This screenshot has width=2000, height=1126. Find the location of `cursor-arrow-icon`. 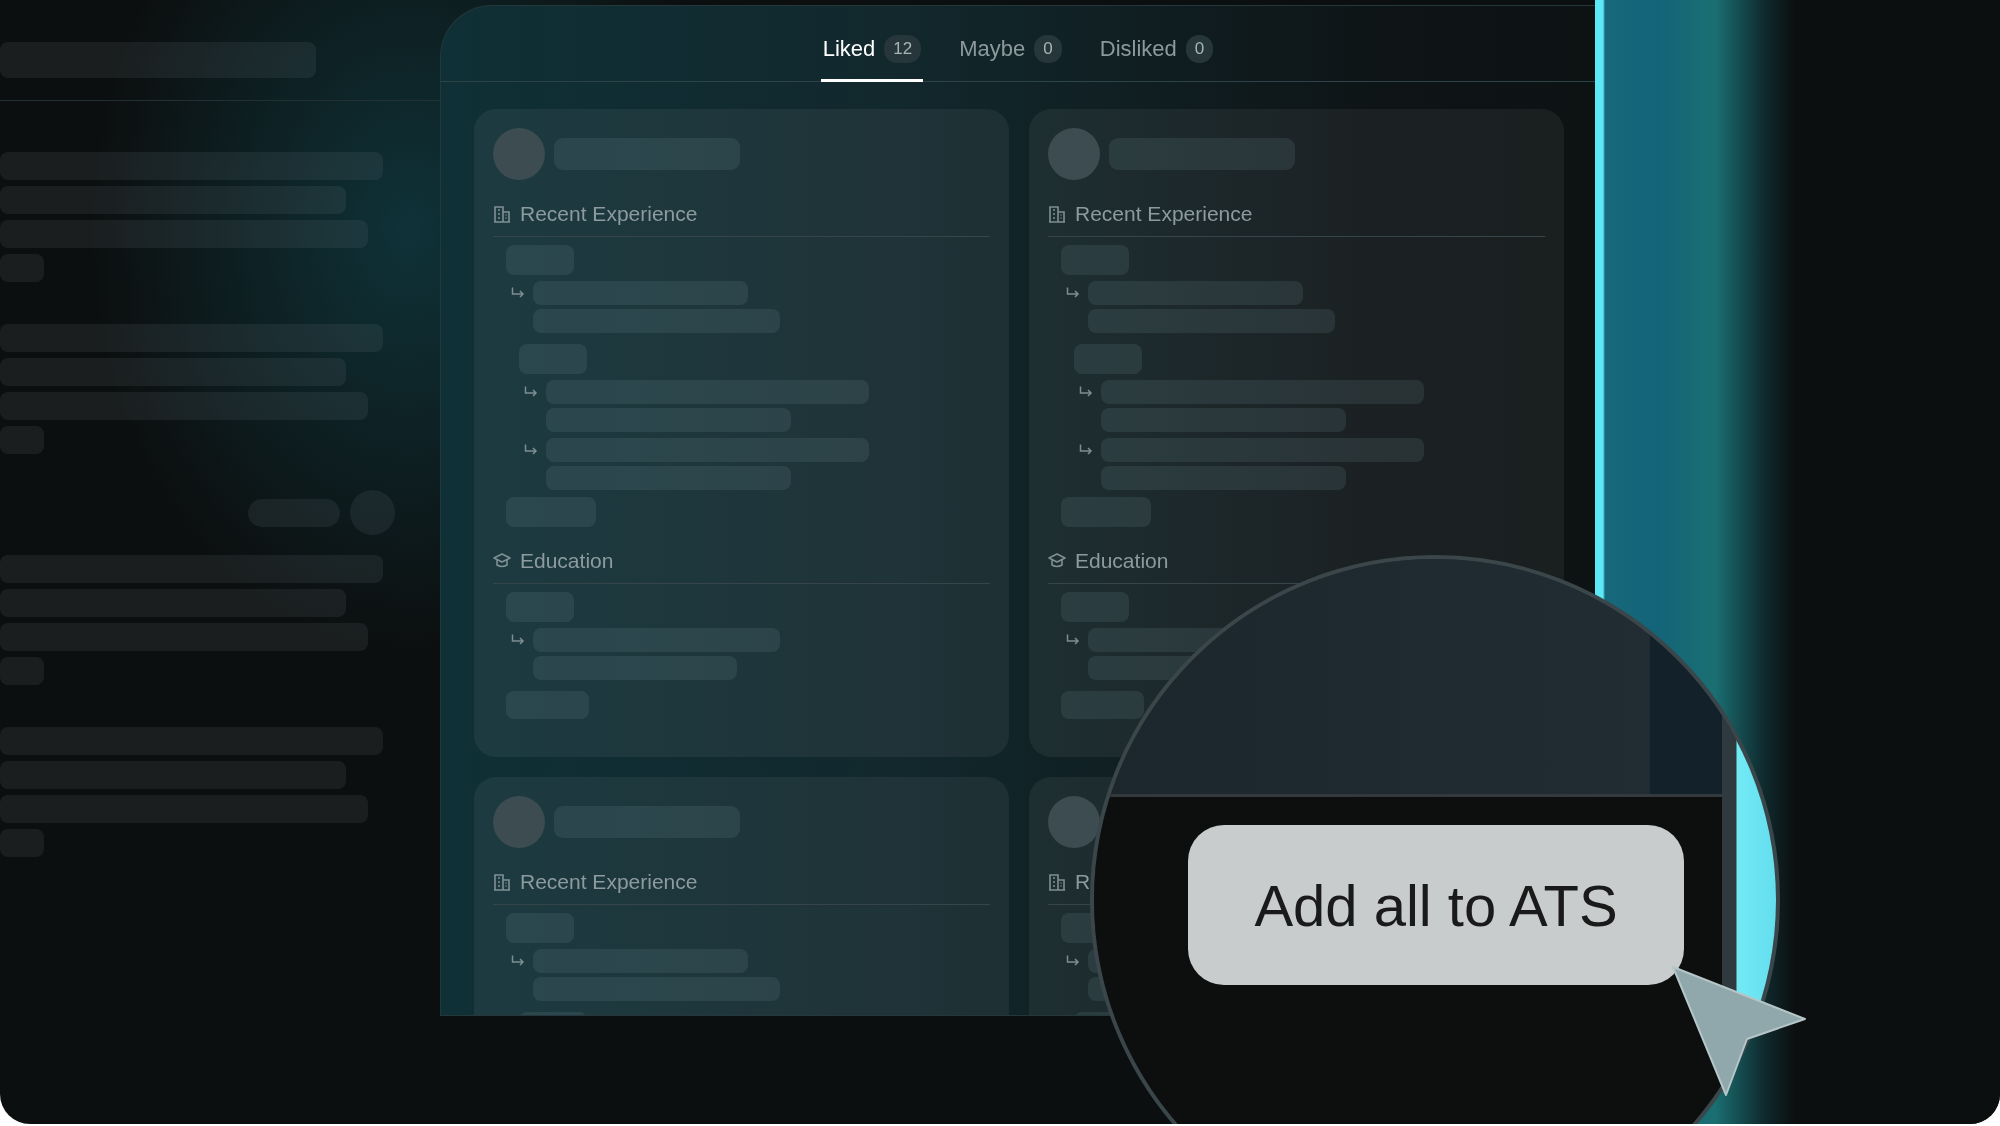

cursor-arrow-icon is located at coordinates (1739, 1031).